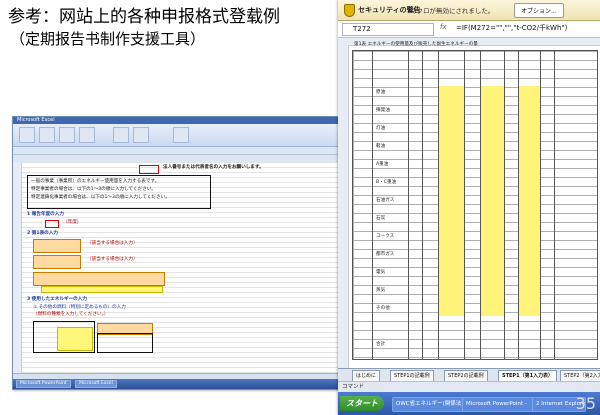  Describe the element at coordinates (498, 404) in the screenshot. I see `task-item: Microsoft PowerPoint -` at that location.